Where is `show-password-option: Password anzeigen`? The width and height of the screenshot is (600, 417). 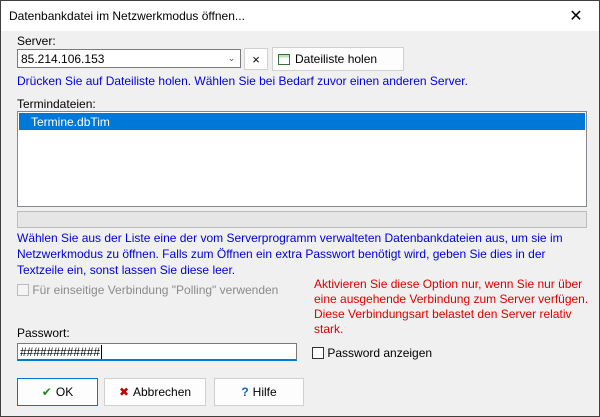 show-password-option: Password anzeigen is located at coordinates (372, 352).